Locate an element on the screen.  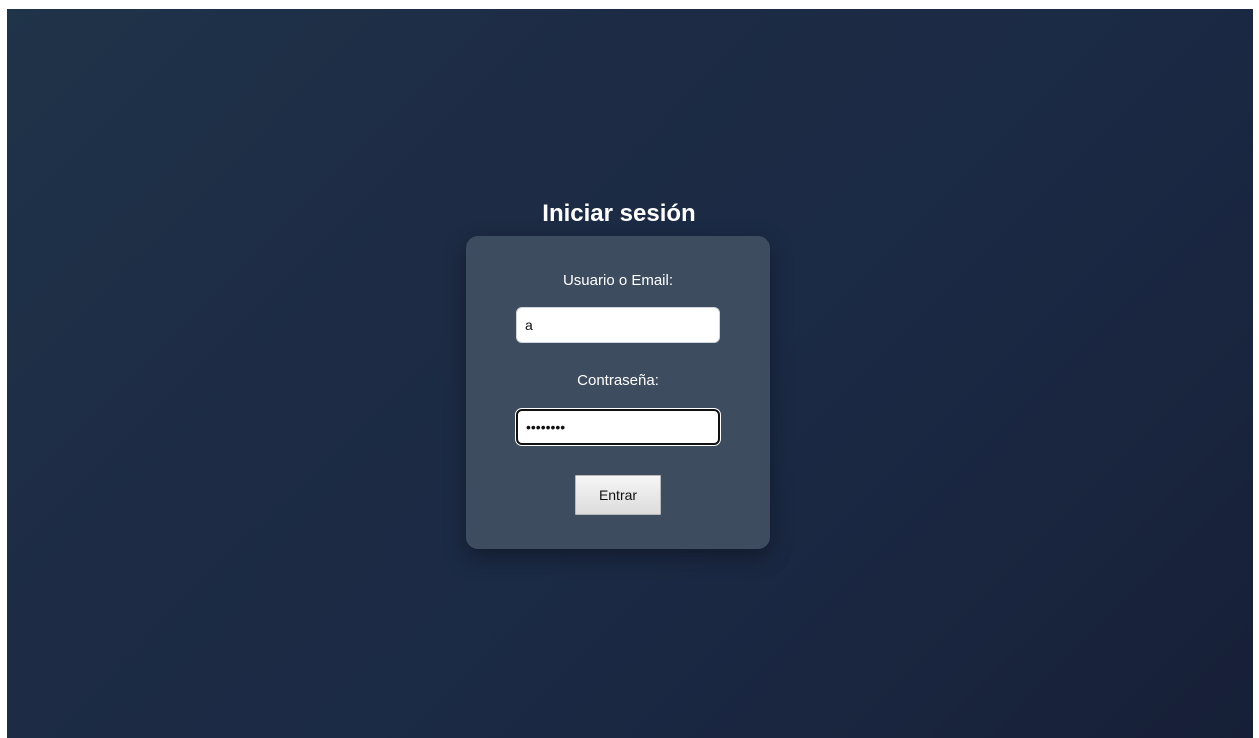
submit-button: Entrar is located at coordinates (618, 495).